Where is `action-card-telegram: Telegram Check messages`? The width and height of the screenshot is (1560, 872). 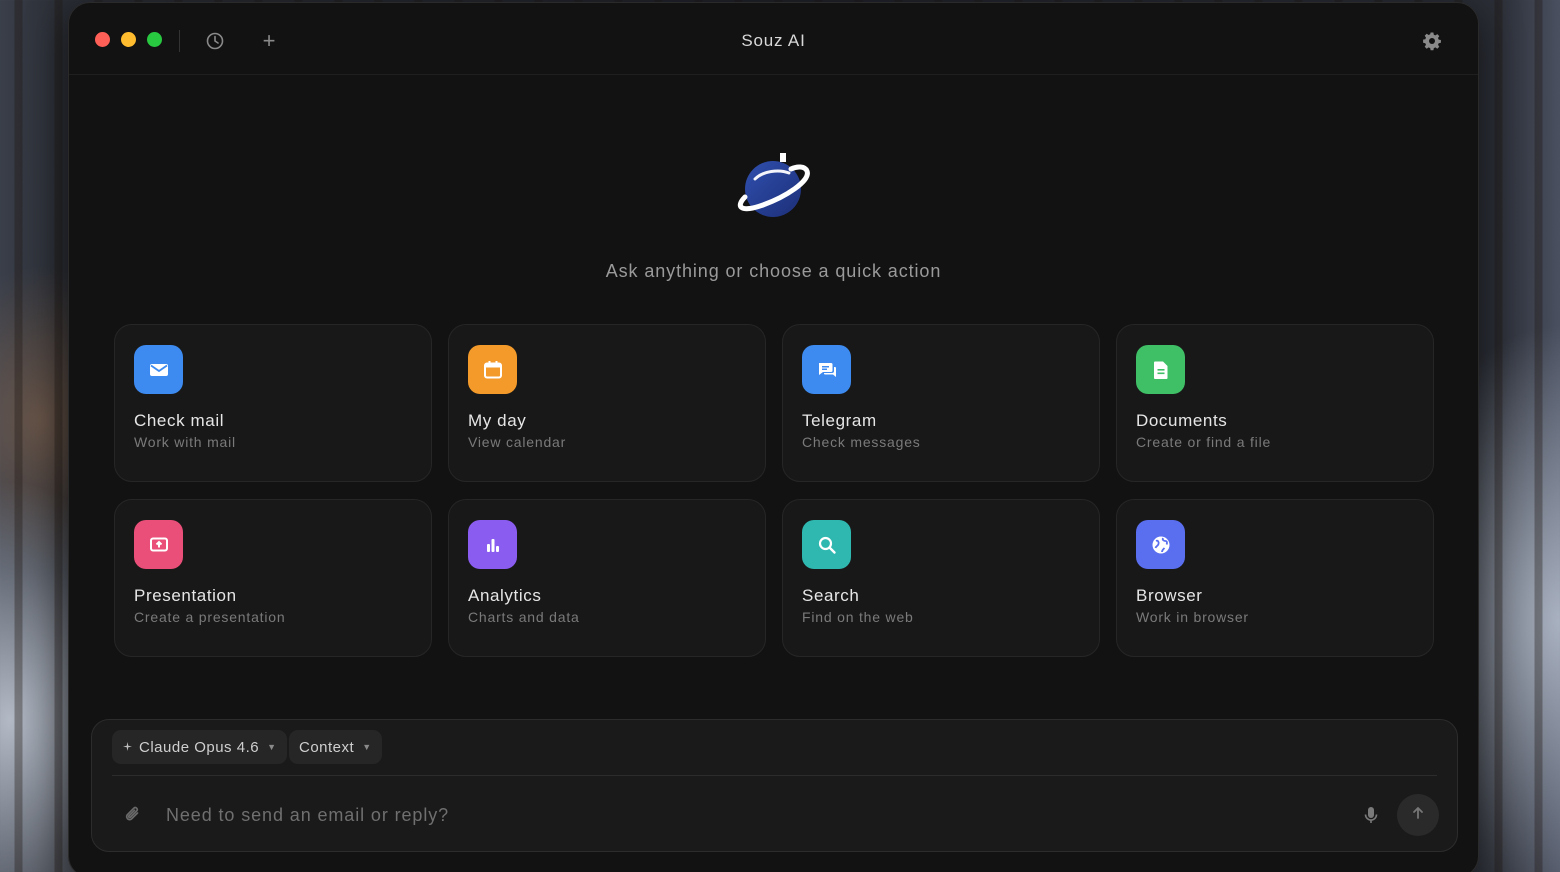
action-card-telegram: Telegram Check messages is located at coordinates (941, 403).